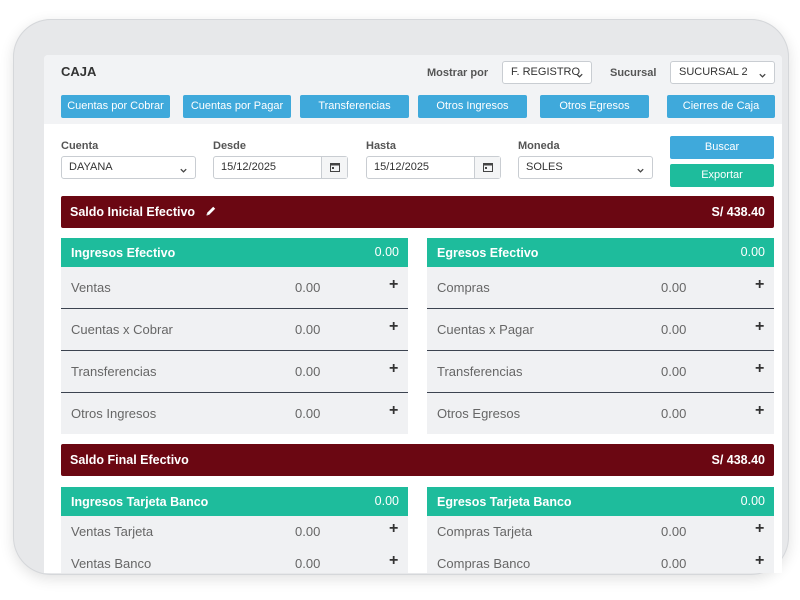 This screenshot has width=800, height=600. What do you see at coordinates (354, 106) in the screenshot?
I see `nav-transferencias-button: Transferencias` at bounding box center [354, 106].